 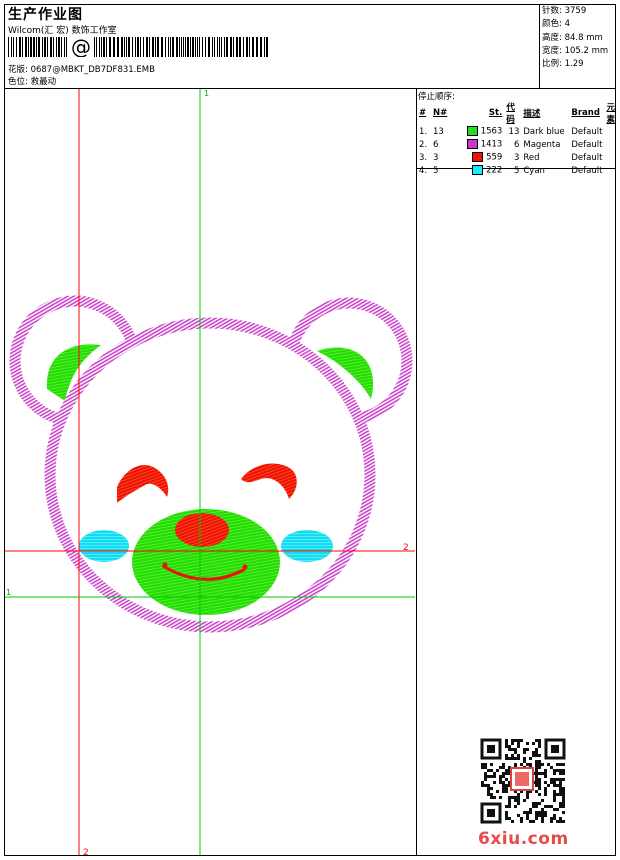 What do you see at coordinates (423, 144) in the screenshot?
I see `row-index: 2.` at bounding box center [423, 144].